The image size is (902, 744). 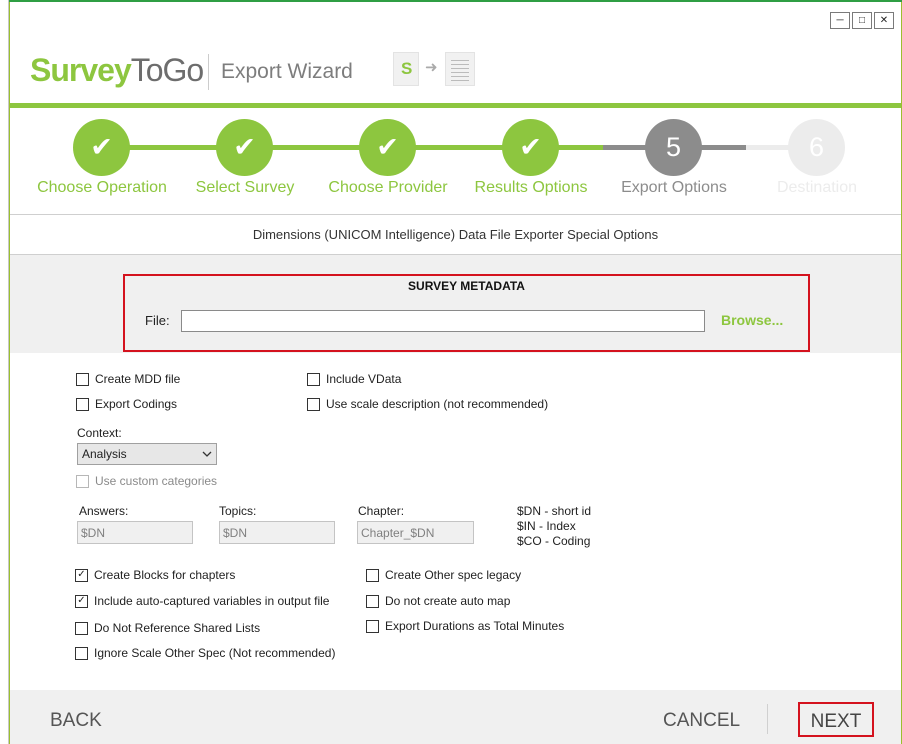 What do you see at coordinates (443, 321) in the screenshot?
I see `file-path-input` at bounding box center [443, 321].